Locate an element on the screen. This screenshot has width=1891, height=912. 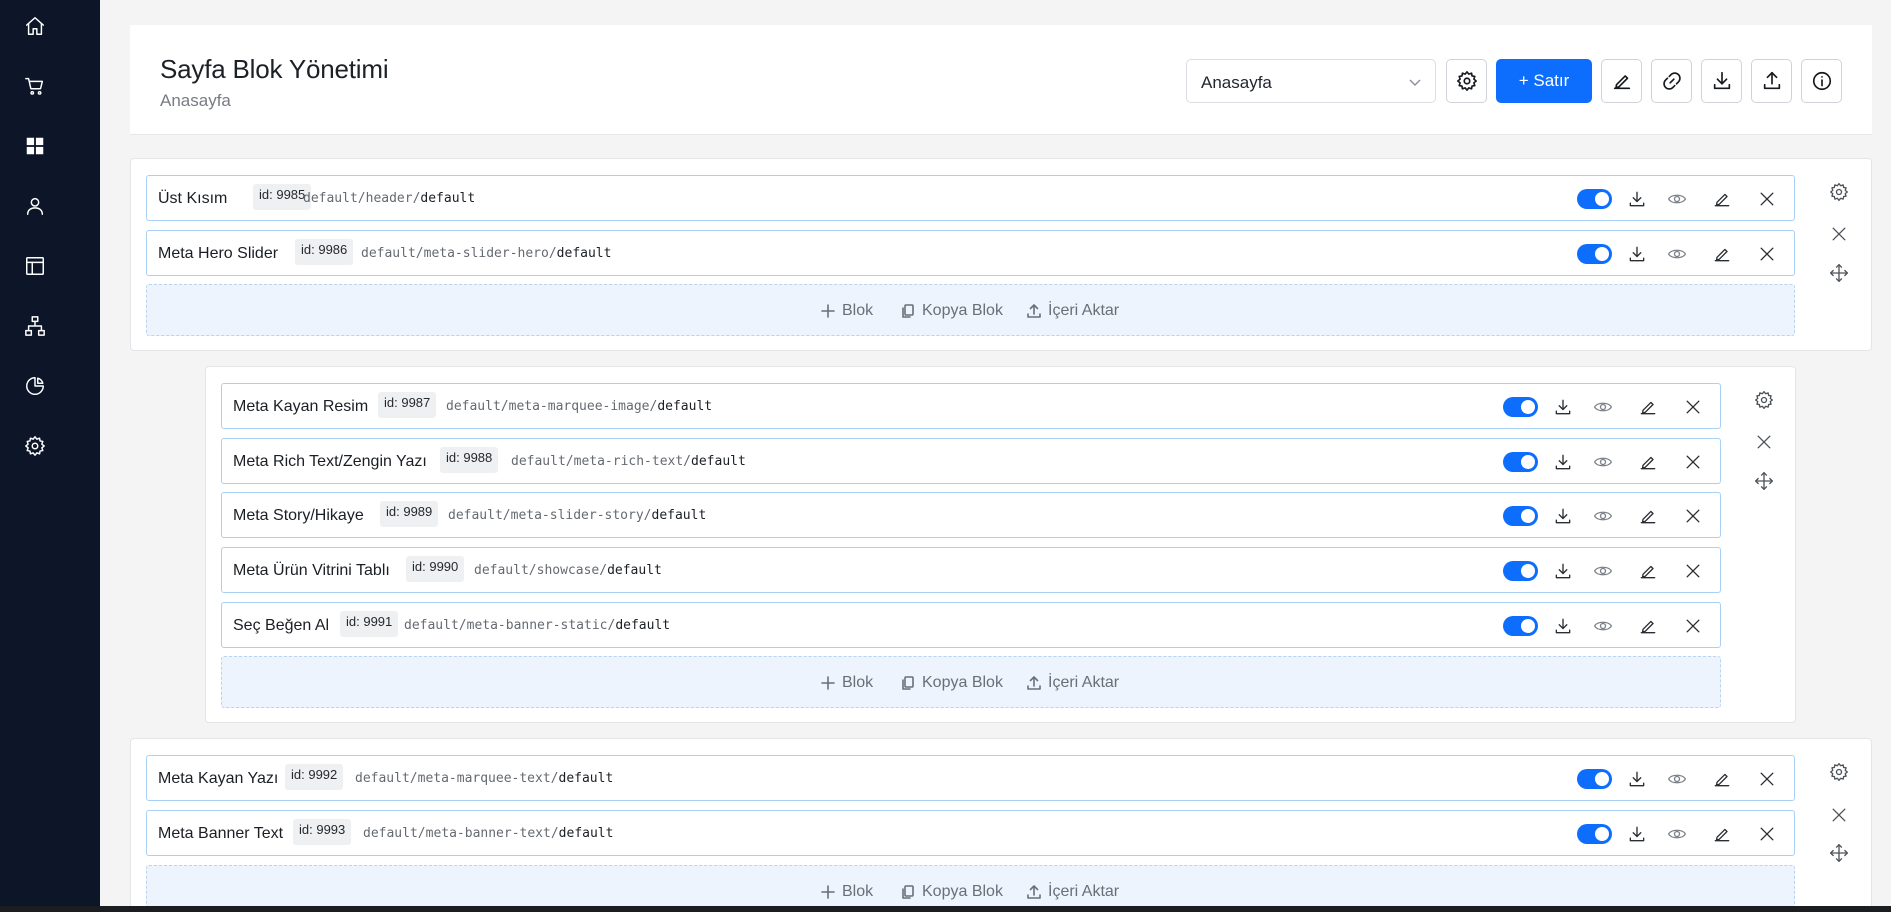
home-icon is located at coordinates (35, 26).